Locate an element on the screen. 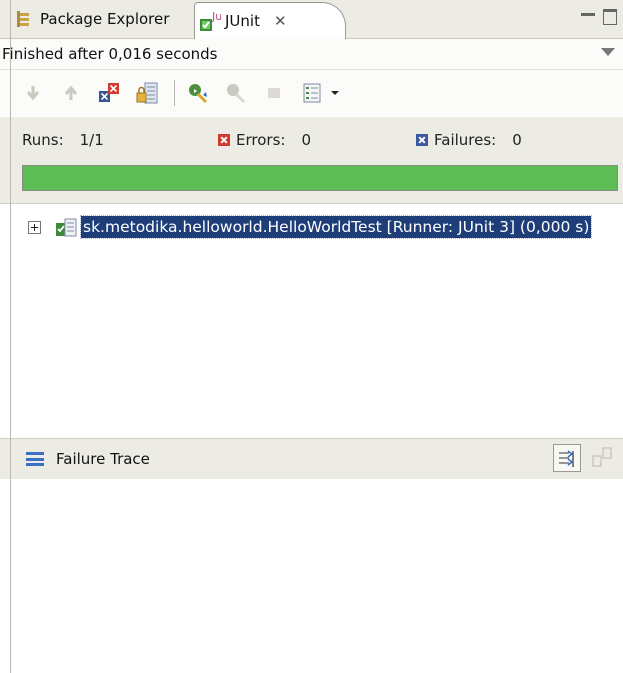 The image size is (623, 673). errors-counter: Errors: 0 is located at coordinates (264, 140).